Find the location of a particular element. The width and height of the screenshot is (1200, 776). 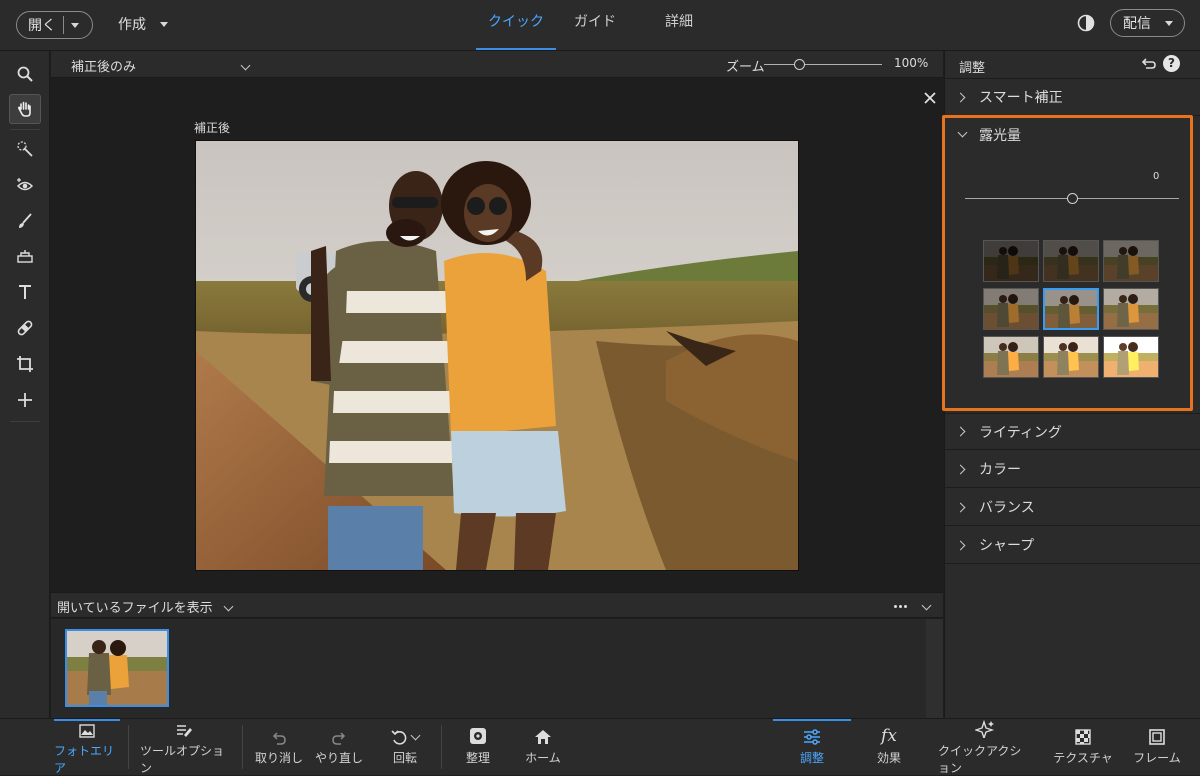

exposure-slider-knob is located at coordinates (1072, 198).